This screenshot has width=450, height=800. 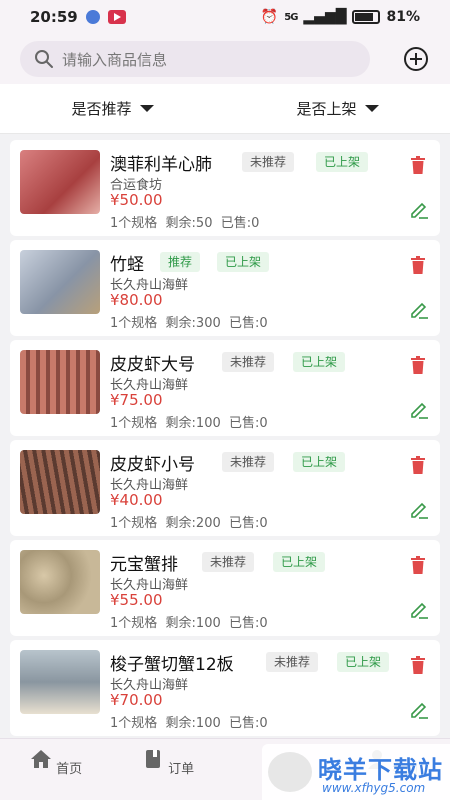 What do you see at coordinates (189, 223) in the screenshot?
I see `stock-left: 剩余:50` at bounding box center [189, 223].